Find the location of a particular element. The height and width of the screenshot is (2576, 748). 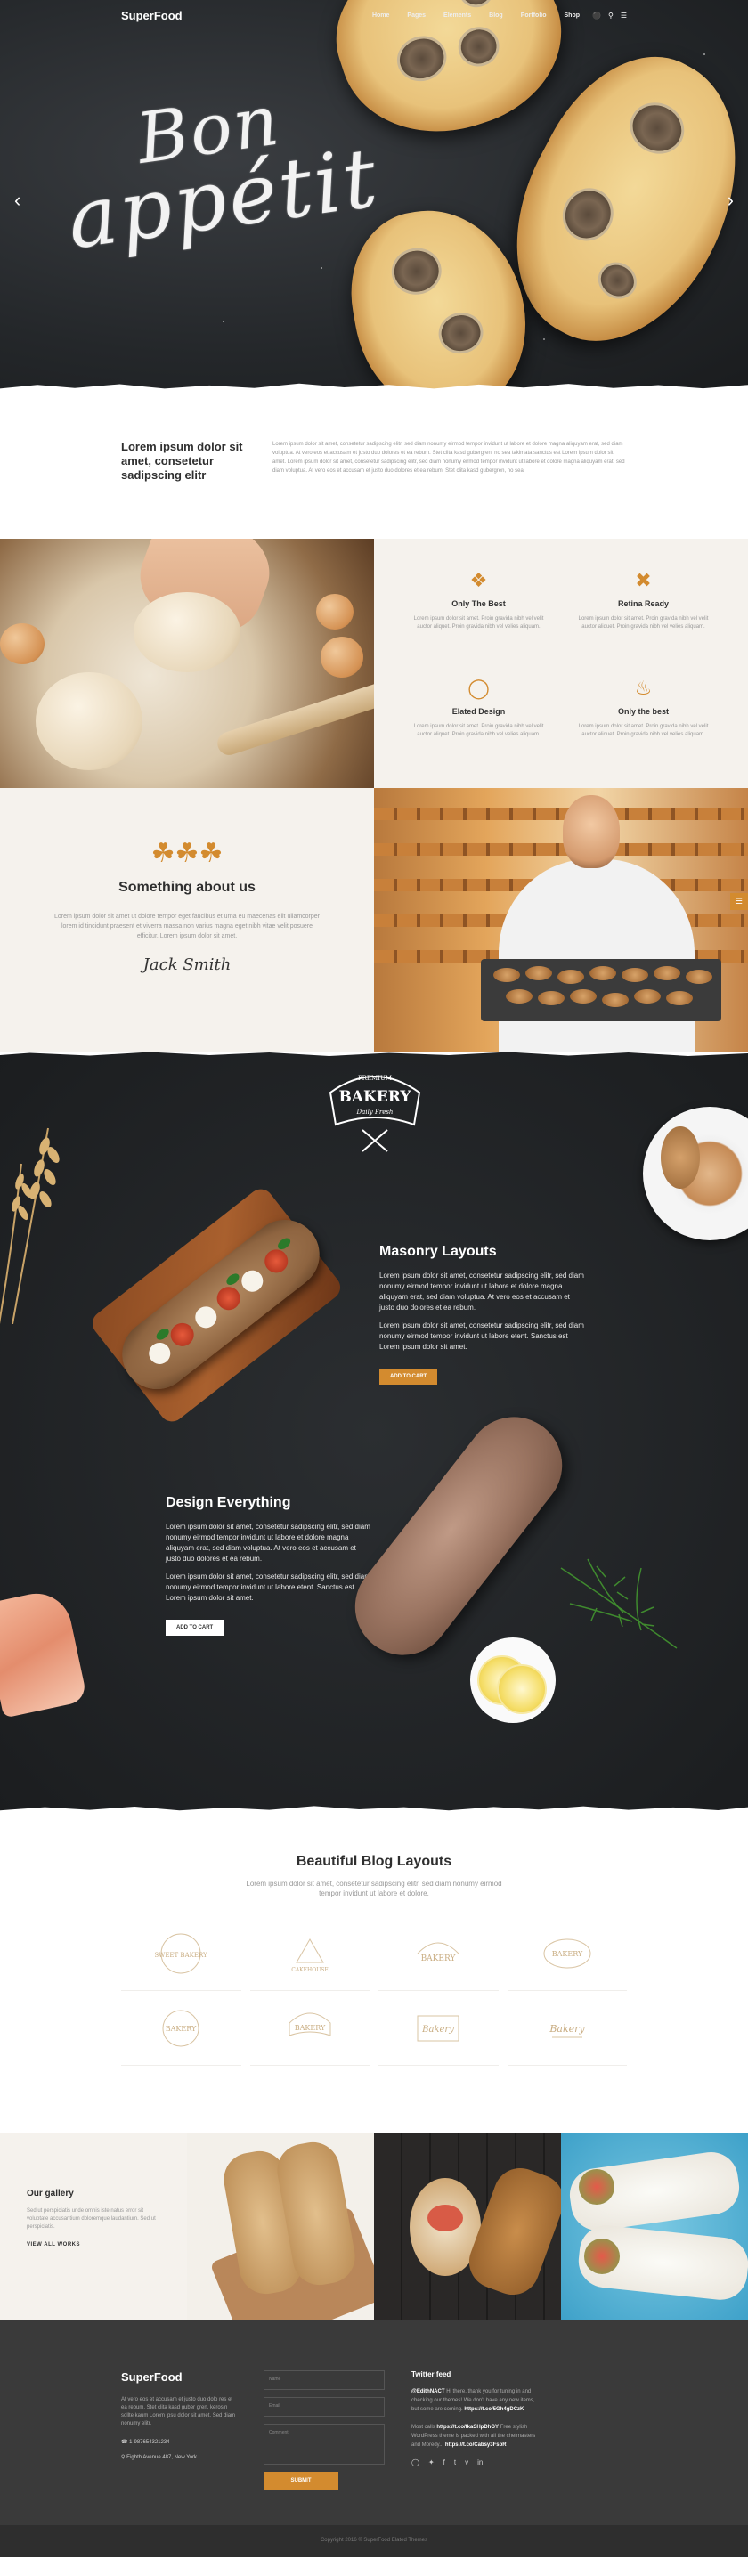

footer-phone: ☎ 1-987654321234 is located at coordinates (179, 2442).